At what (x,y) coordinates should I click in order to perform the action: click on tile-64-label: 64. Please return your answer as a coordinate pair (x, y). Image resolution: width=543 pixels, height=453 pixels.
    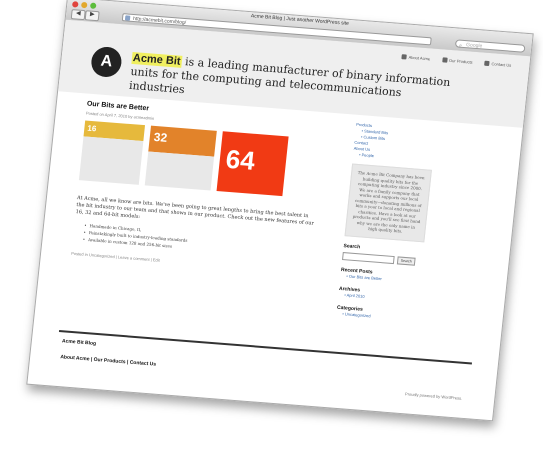
    Looking at the image, I should click on (240, 159).